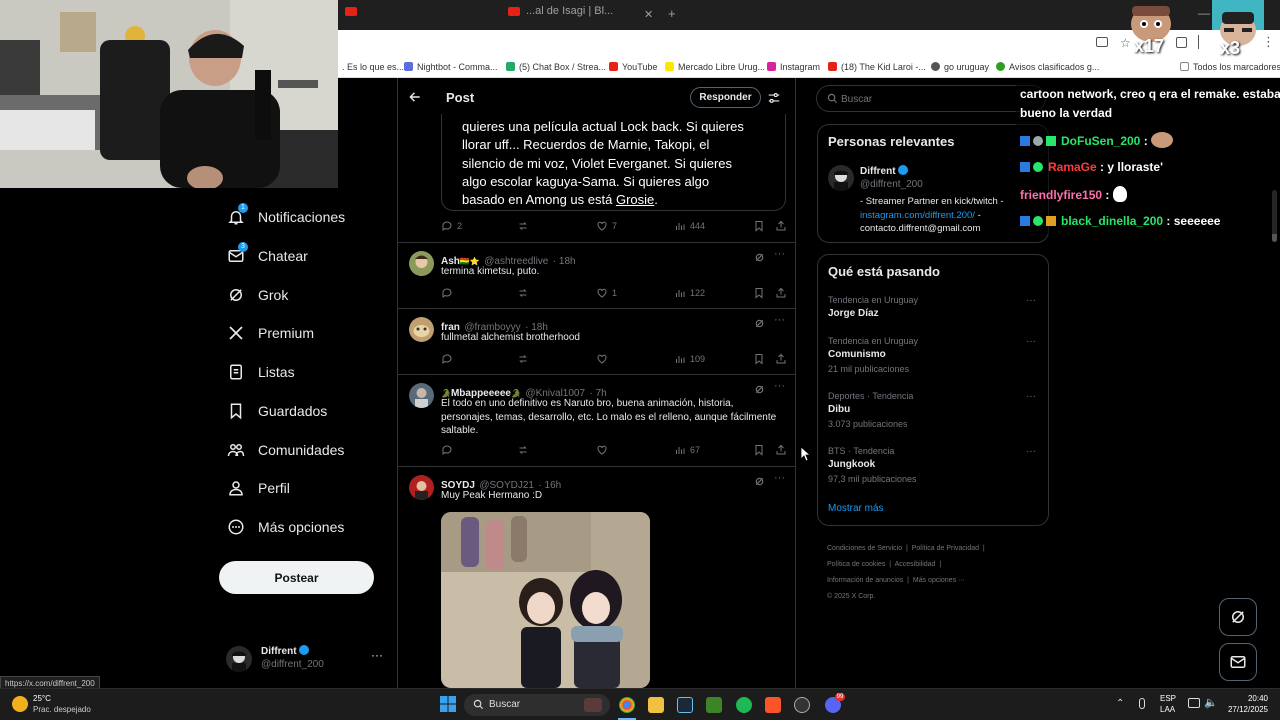  I want to click on all-bookmarks: Todos los marcadores, so click(1230, 67).